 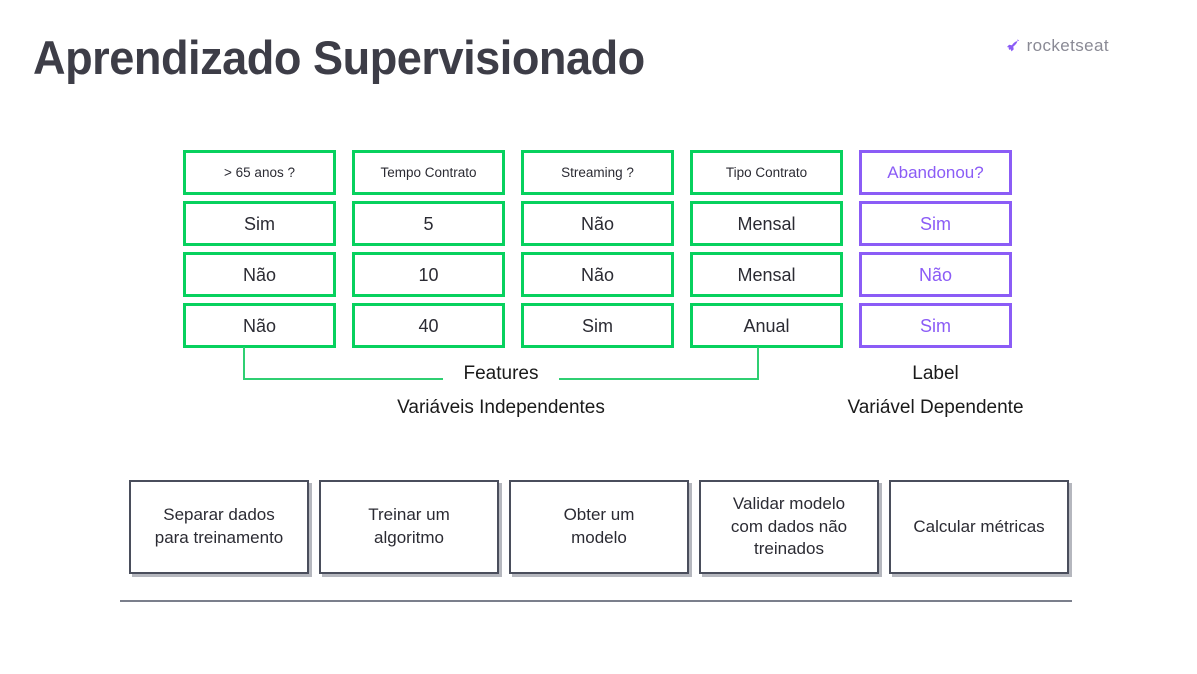 What do you see at coordinates (1012, 44) in the screenshot?
I see `rocket-icon` at bounding box center [1012, 44].